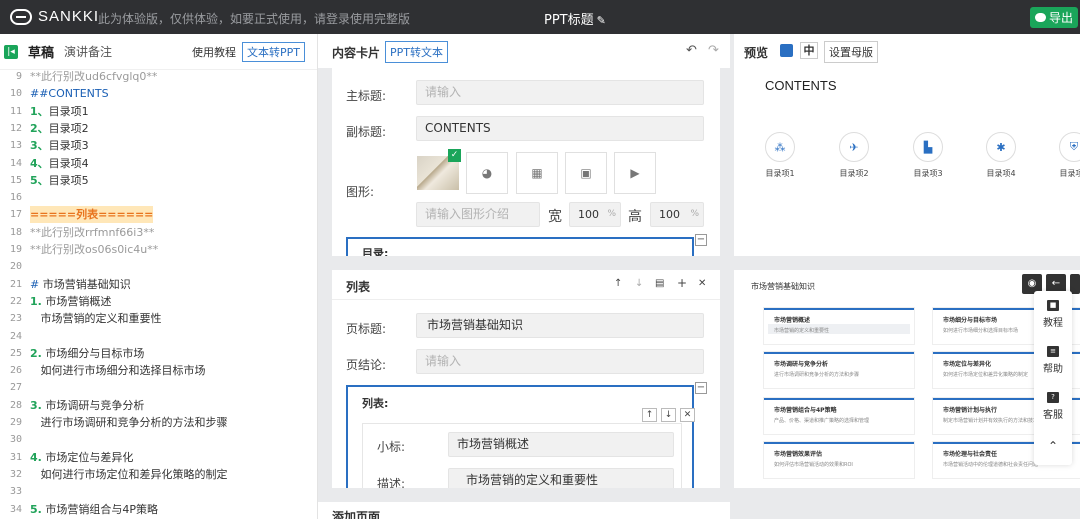  What do you see at coordinates (1053, 446) in the screenshot?
I see `chevron-up-icon: ⌃` at bounding box center [1053, 446].